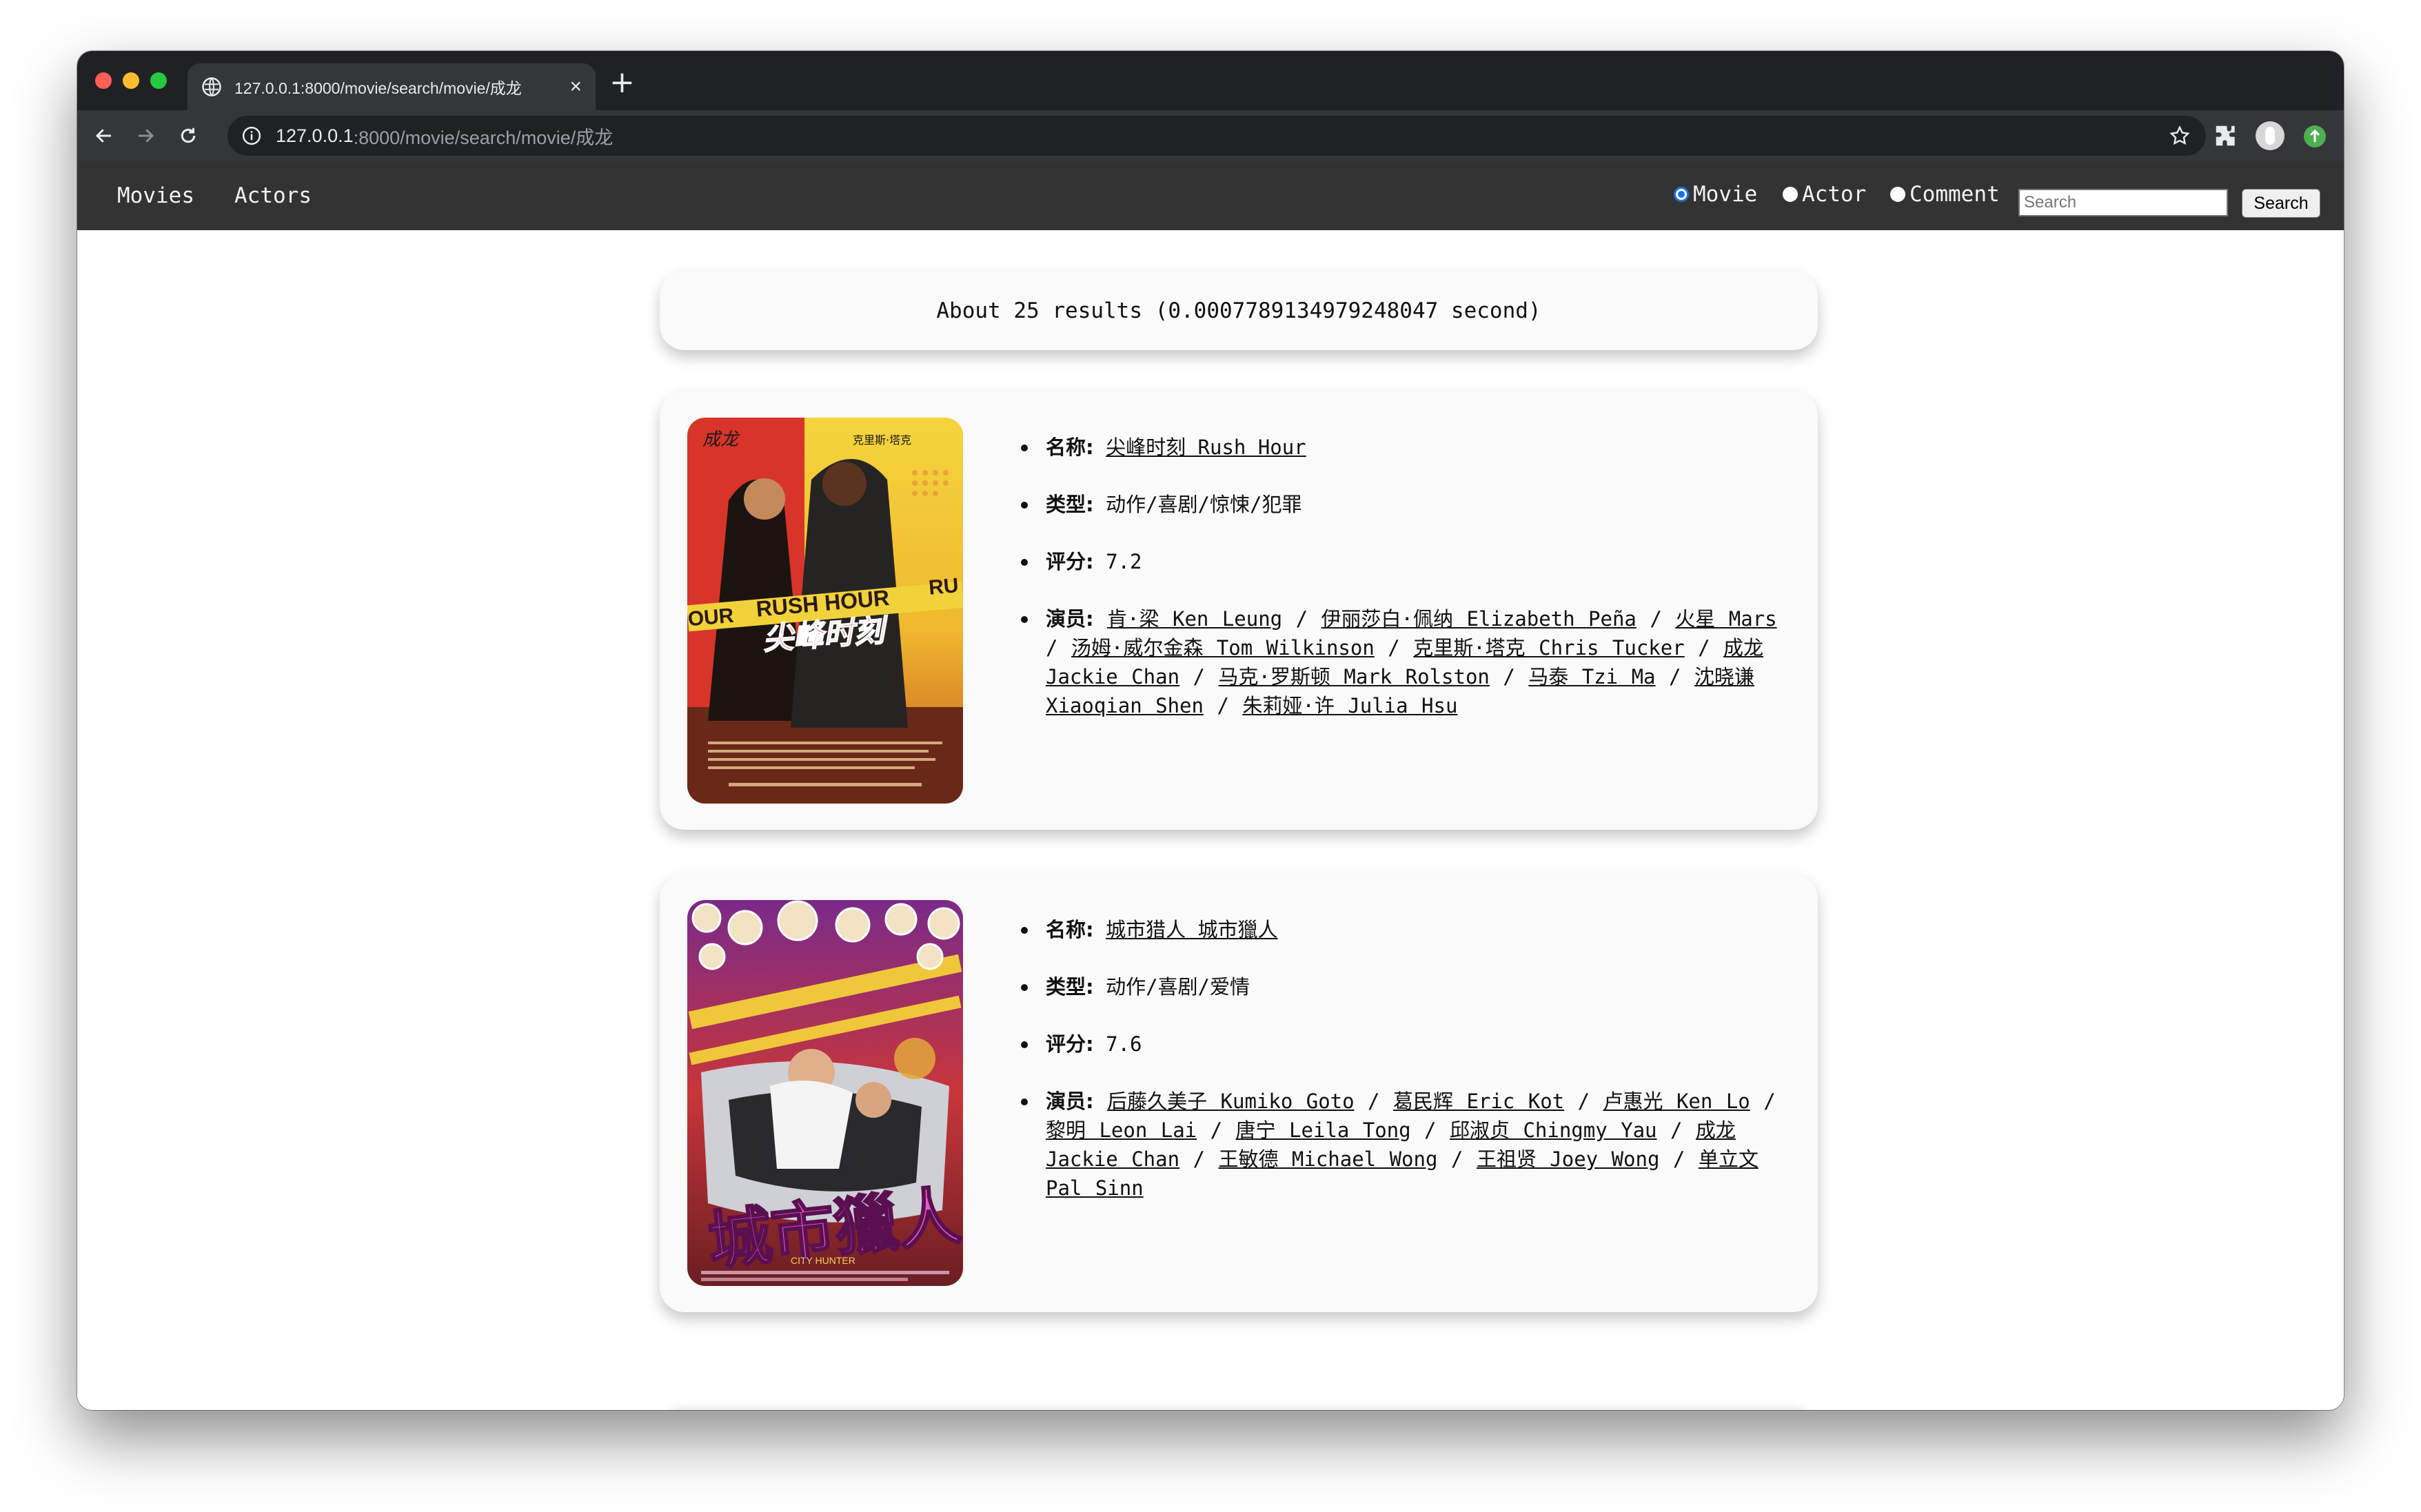  I want to click on tab-bar: 127.0.0.1:8000/movie/search/movie/成龙 × +, so click(1210, 80).